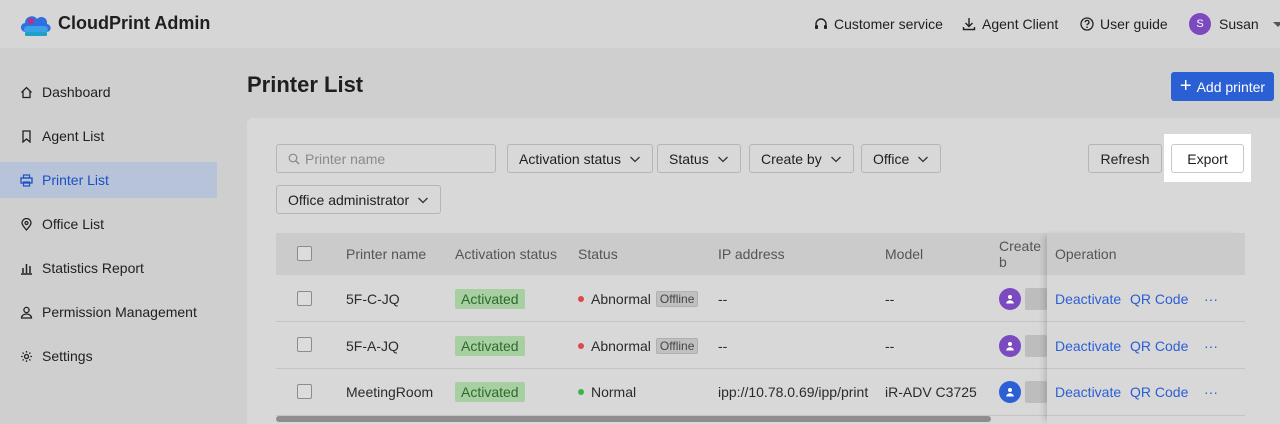 The height and width of the screenshot is (424, 1280). What do you see at coordinates (73, 224) in the screenshot?
I see `sidebar-item-label: Office List` at bounding box center [73, 224].